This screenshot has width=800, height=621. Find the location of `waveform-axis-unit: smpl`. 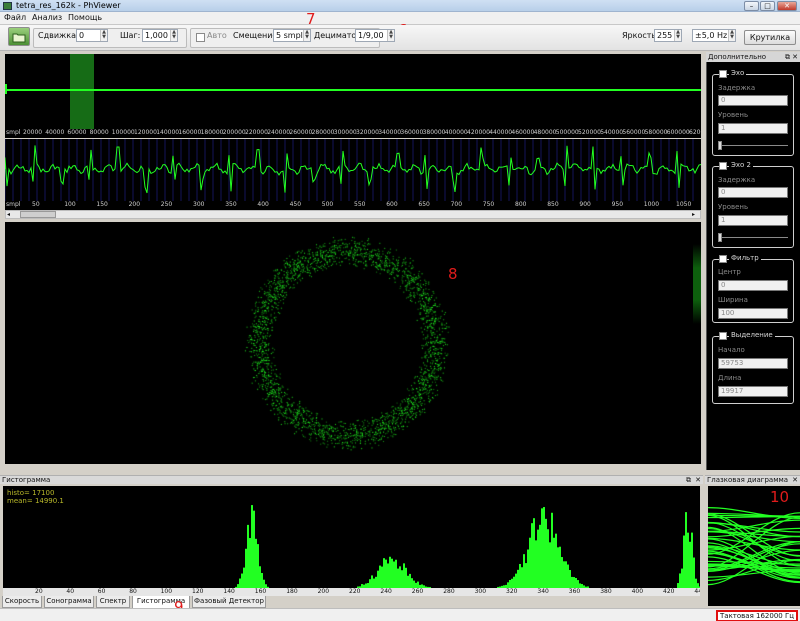

waveform-axis-unit: smpl is located at coordinates (13, 204).